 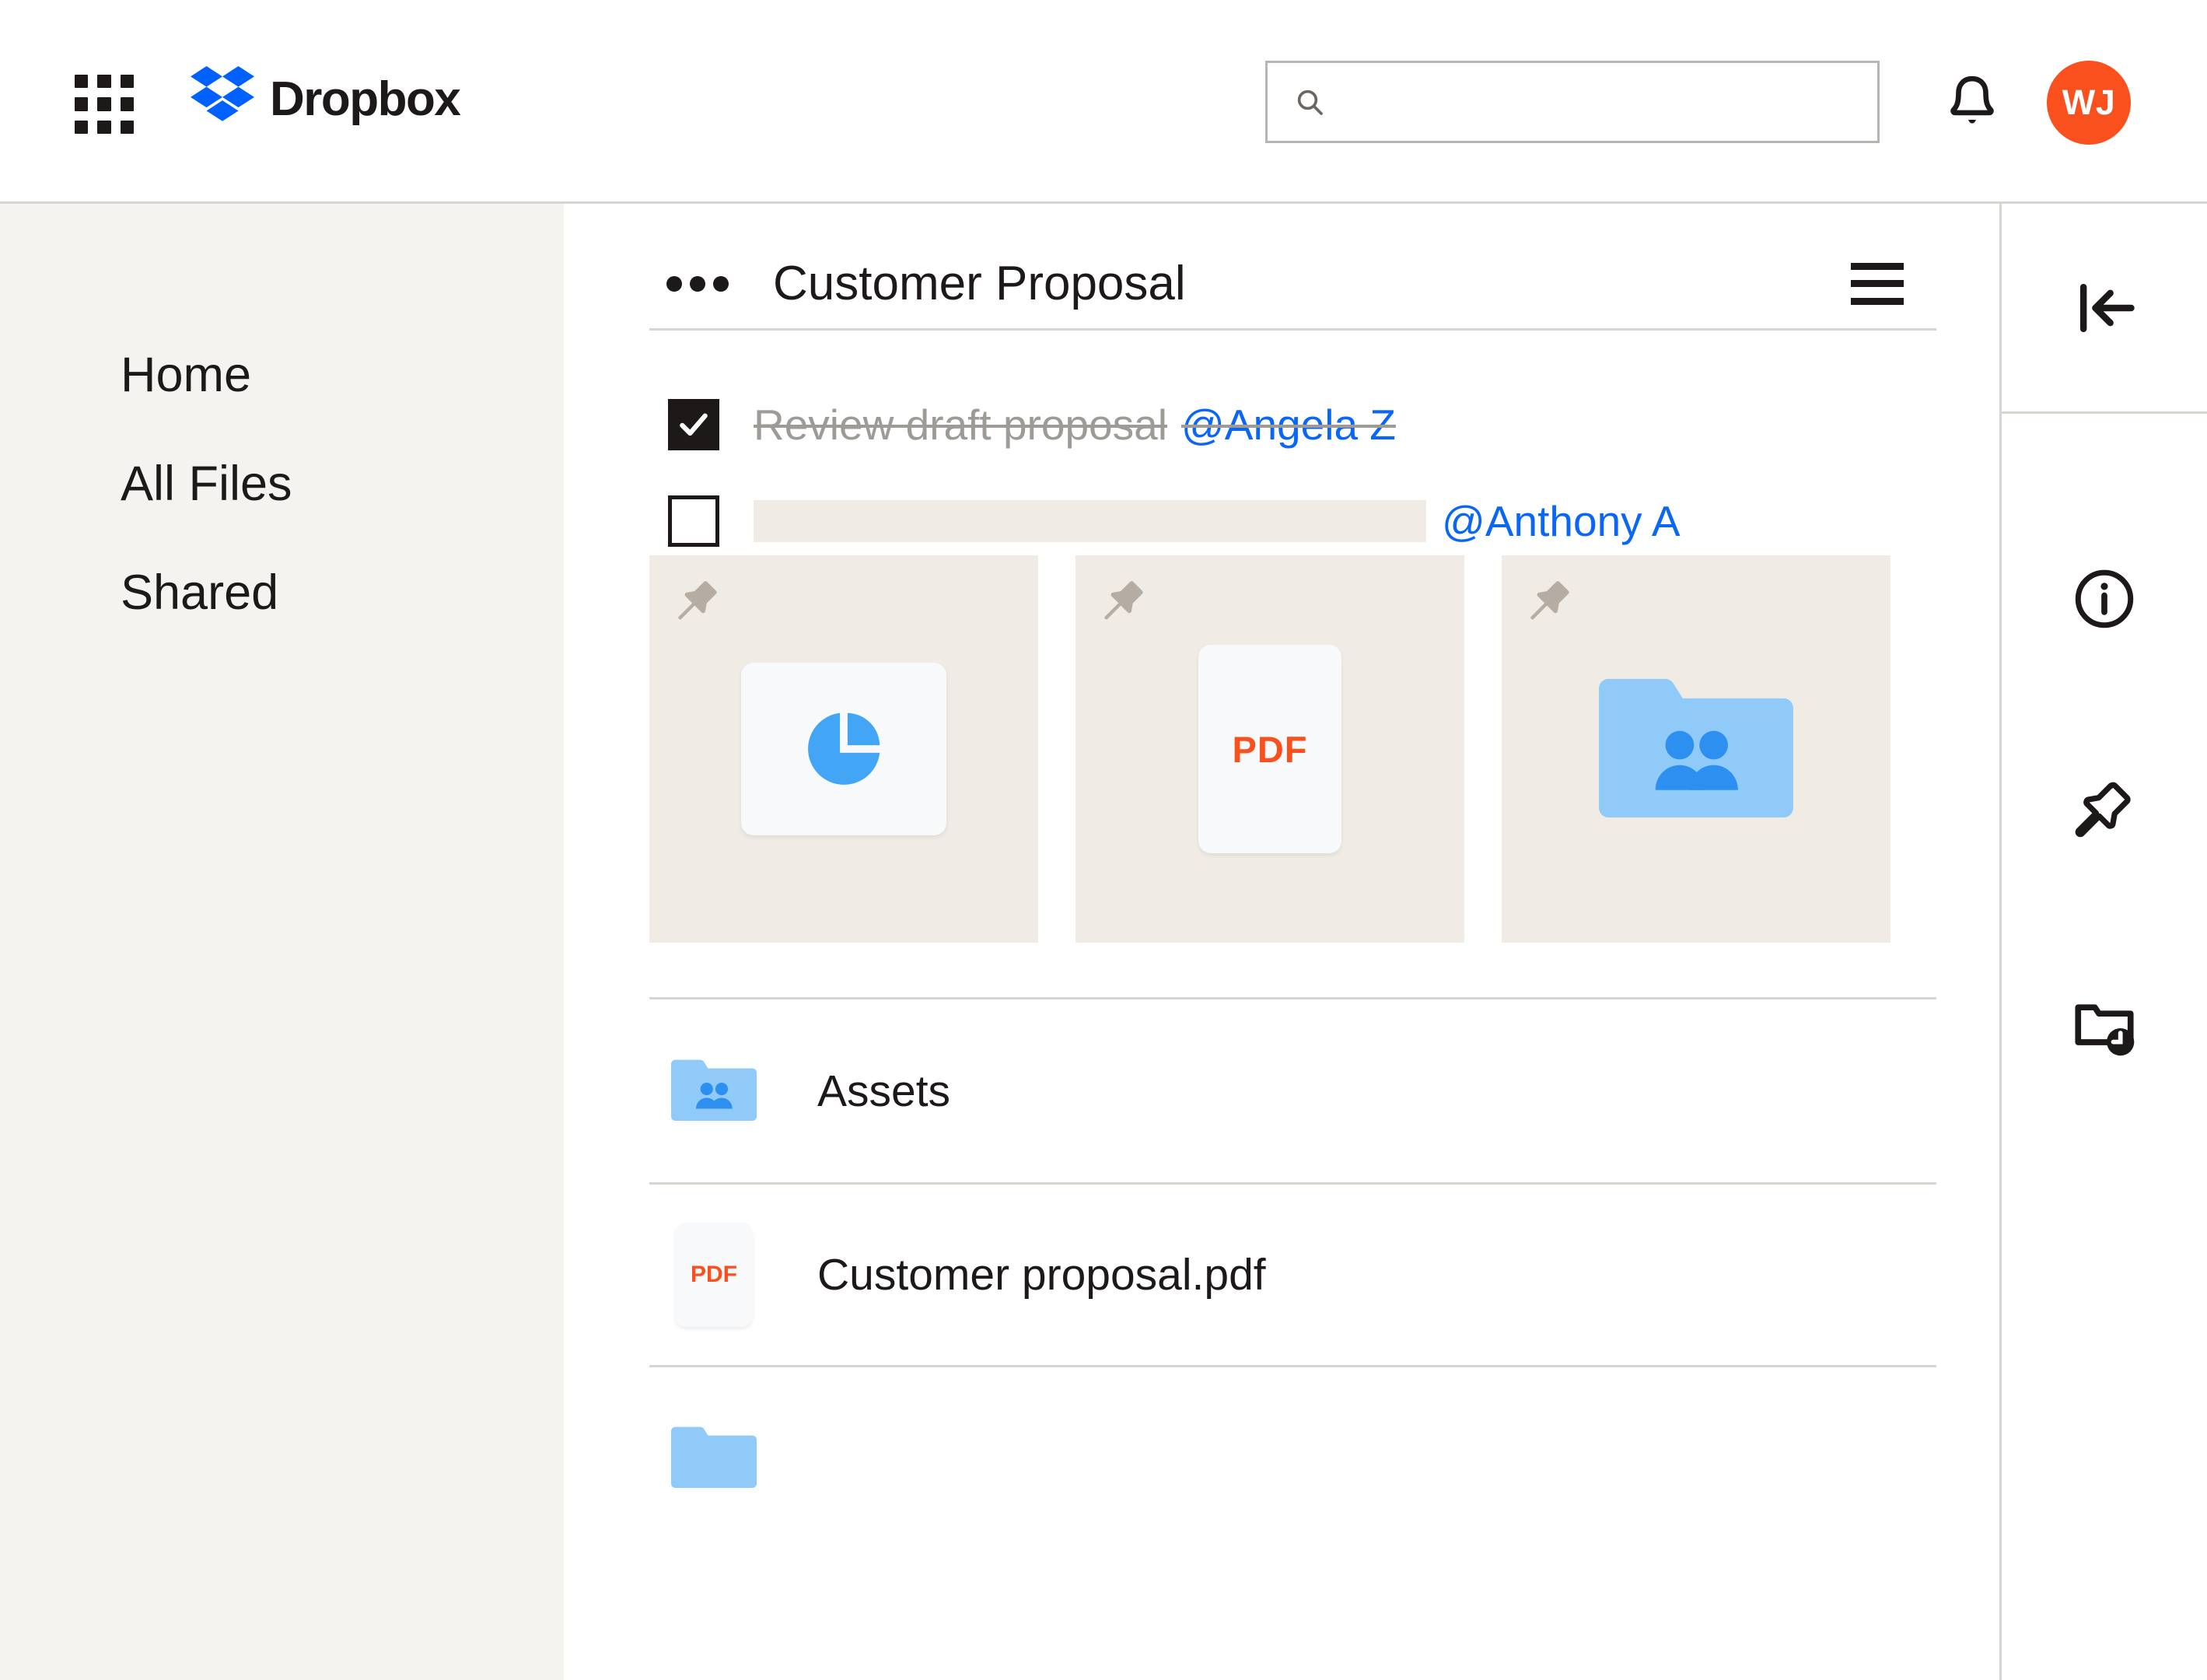 I want to click on presentation-thumbnail, so click(x=844, y=749).